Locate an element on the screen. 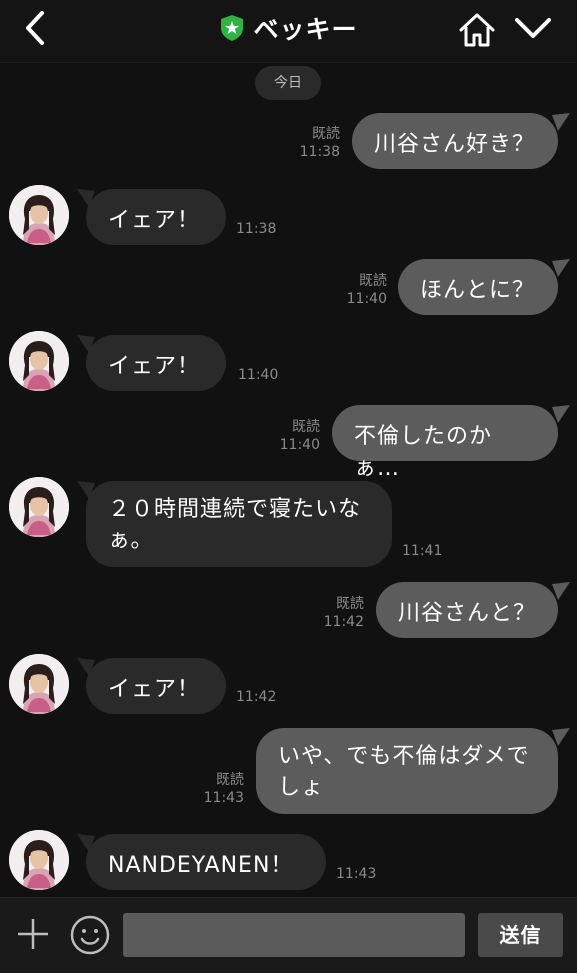 The width and height of the screenshot is (577, 973). official-shield-icon is located at coordinates (232, 28).